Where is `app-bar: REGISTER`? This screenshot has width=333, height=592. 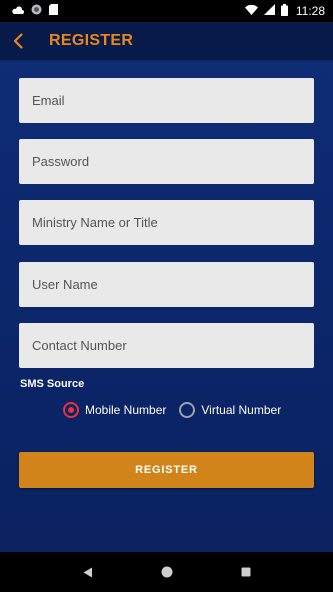 app-bar: REGISTER is located at coordinates (166, 41).